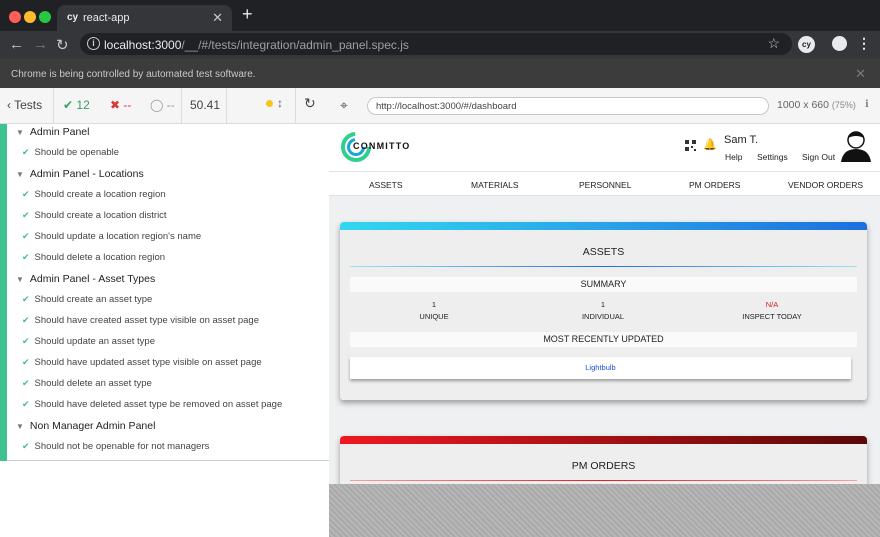 This screenshot has width=880, height=537. Describe the element at coordinates (856, 146) in the screenshot. I see `user-avatar-icon` at that location.